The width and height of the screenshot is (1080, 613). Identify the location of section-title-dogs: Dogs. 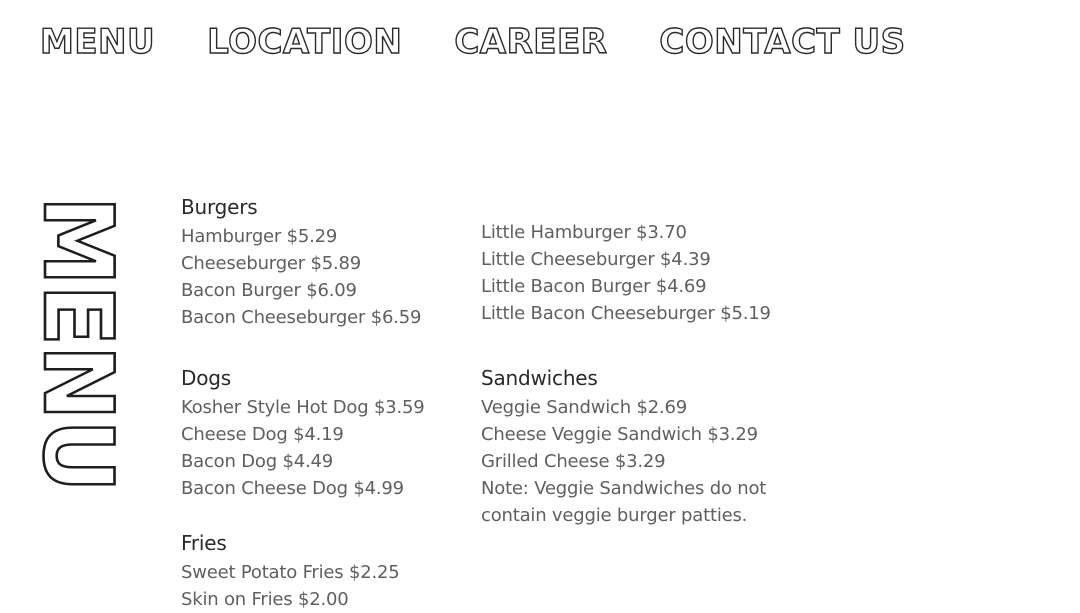
(206, 378).